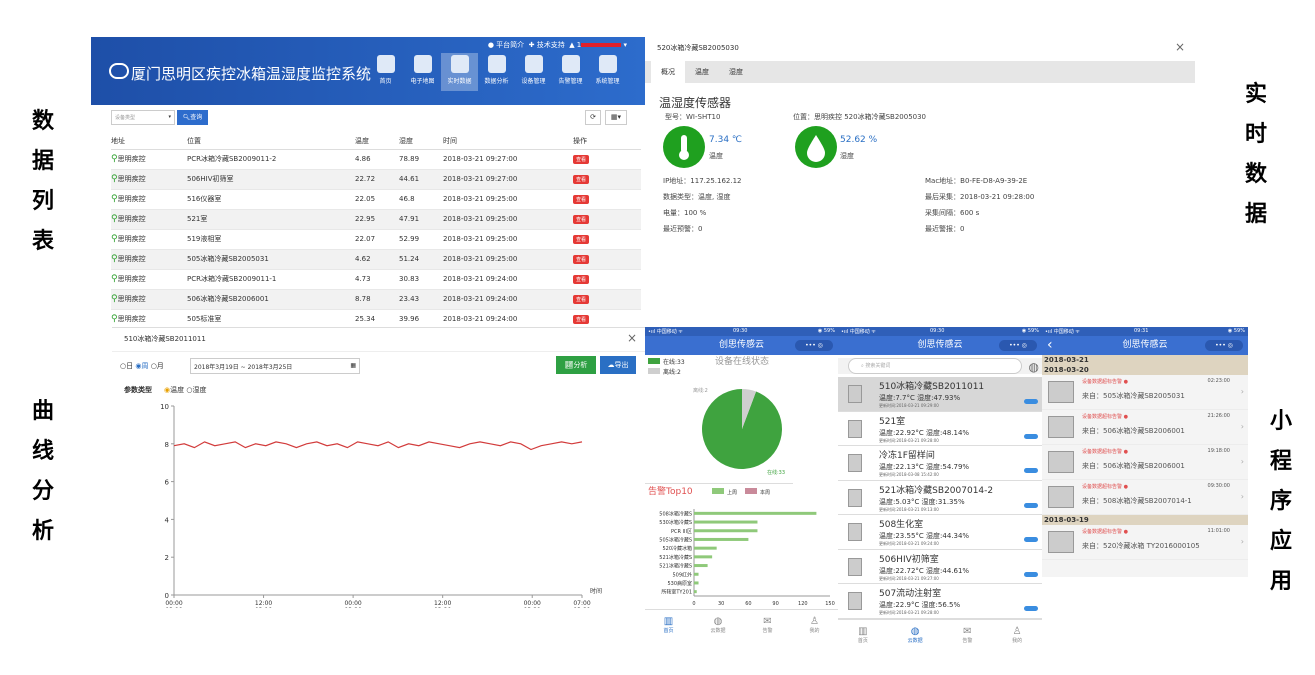 This screenshot has height=675, width=1315. What do you see at coordinates (1280, 541) in the screenshot?
I see `side-label-char: 应` at bounding box center [1280, 541].